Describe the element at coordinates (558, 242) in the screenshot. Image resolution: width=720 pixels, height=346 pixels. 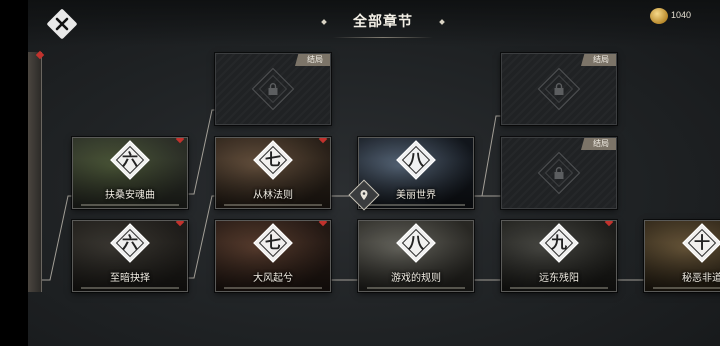
I see `chapter-number: 九` at that location.